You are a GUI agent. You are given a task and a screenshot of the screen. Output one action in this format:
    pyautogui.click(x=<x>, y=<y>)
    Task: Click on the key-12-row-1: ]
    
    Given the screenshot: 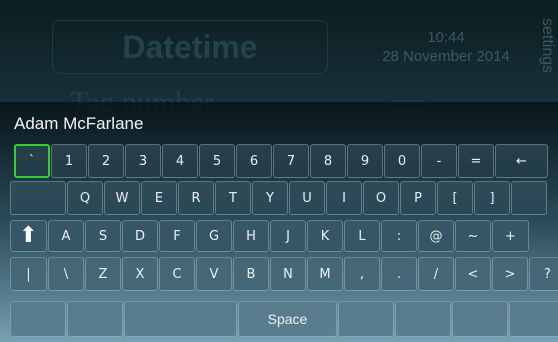 What is the action you would take?
    pyautogui.click(x=492, y=198)
    